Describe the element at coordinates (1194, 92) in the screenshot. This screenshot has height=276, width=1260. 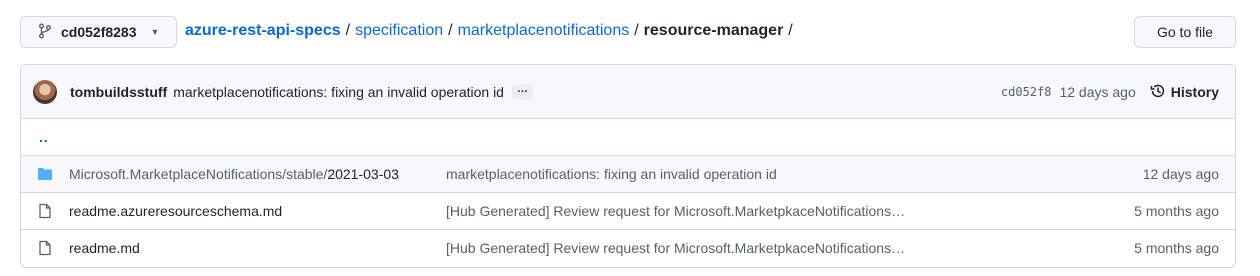
I see `history-label: History` at that location.